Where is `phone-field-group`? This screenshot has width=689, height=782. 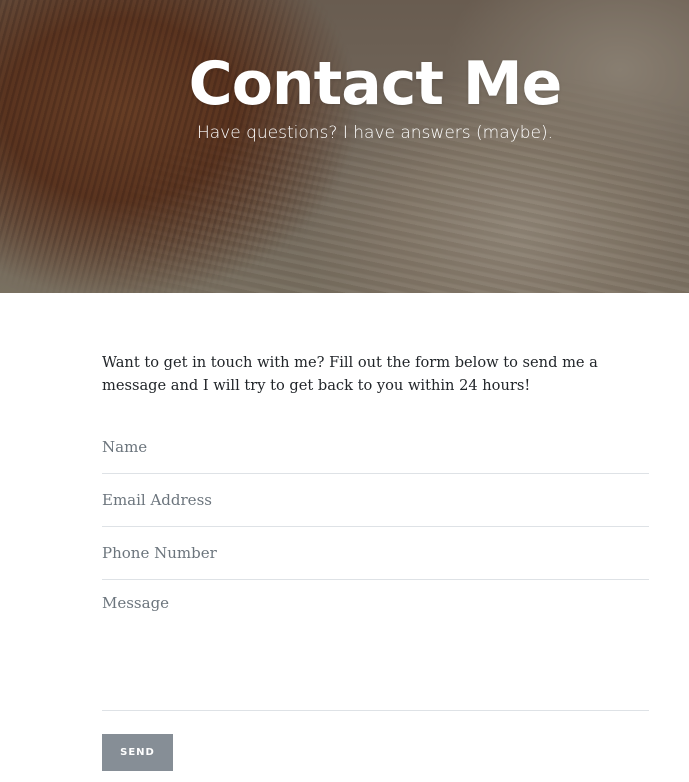 phone-field-group is located at coordinates (375, 553).